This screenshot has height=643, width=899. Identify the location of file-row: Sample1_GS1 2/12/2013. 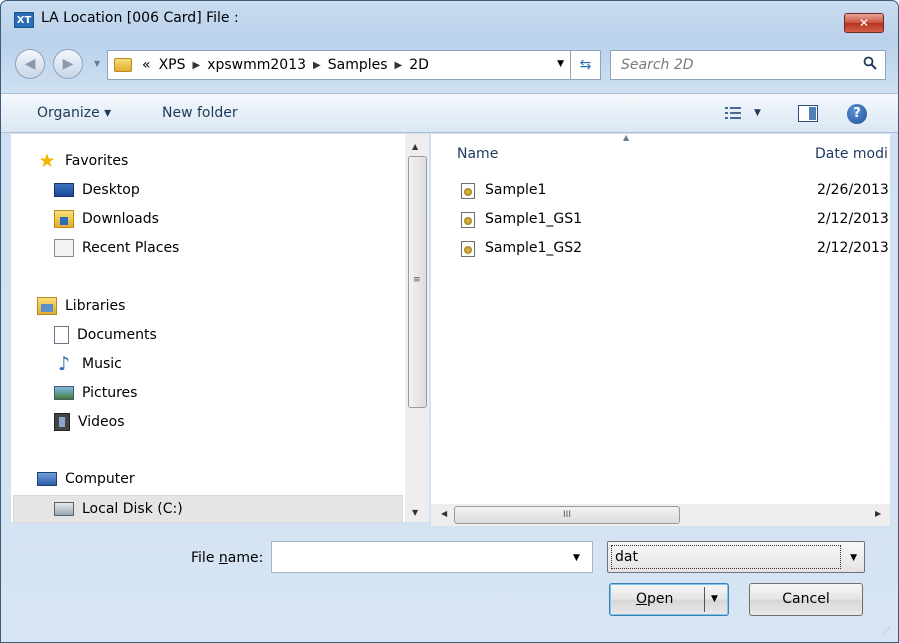
(675, 220).